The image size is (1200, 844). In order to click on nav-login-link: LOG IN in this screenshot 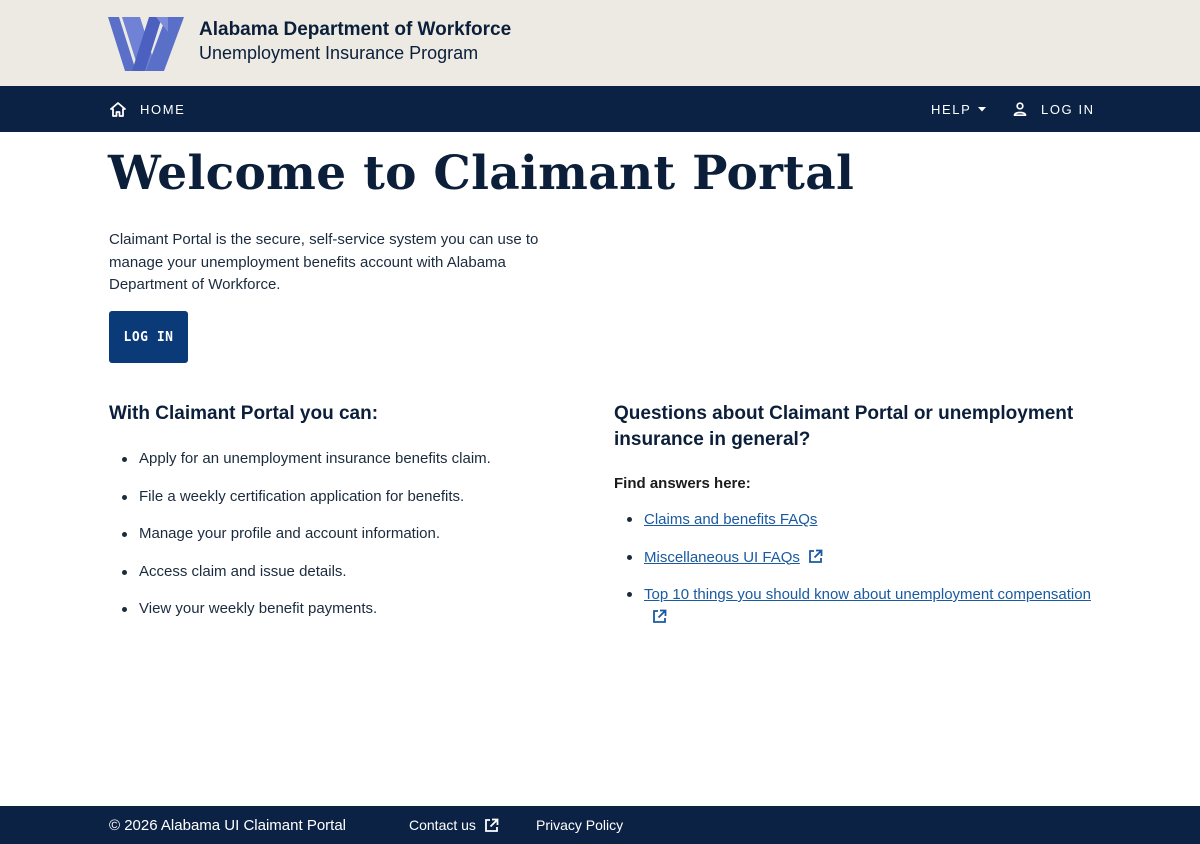, I will do `click(1054, 109)`.